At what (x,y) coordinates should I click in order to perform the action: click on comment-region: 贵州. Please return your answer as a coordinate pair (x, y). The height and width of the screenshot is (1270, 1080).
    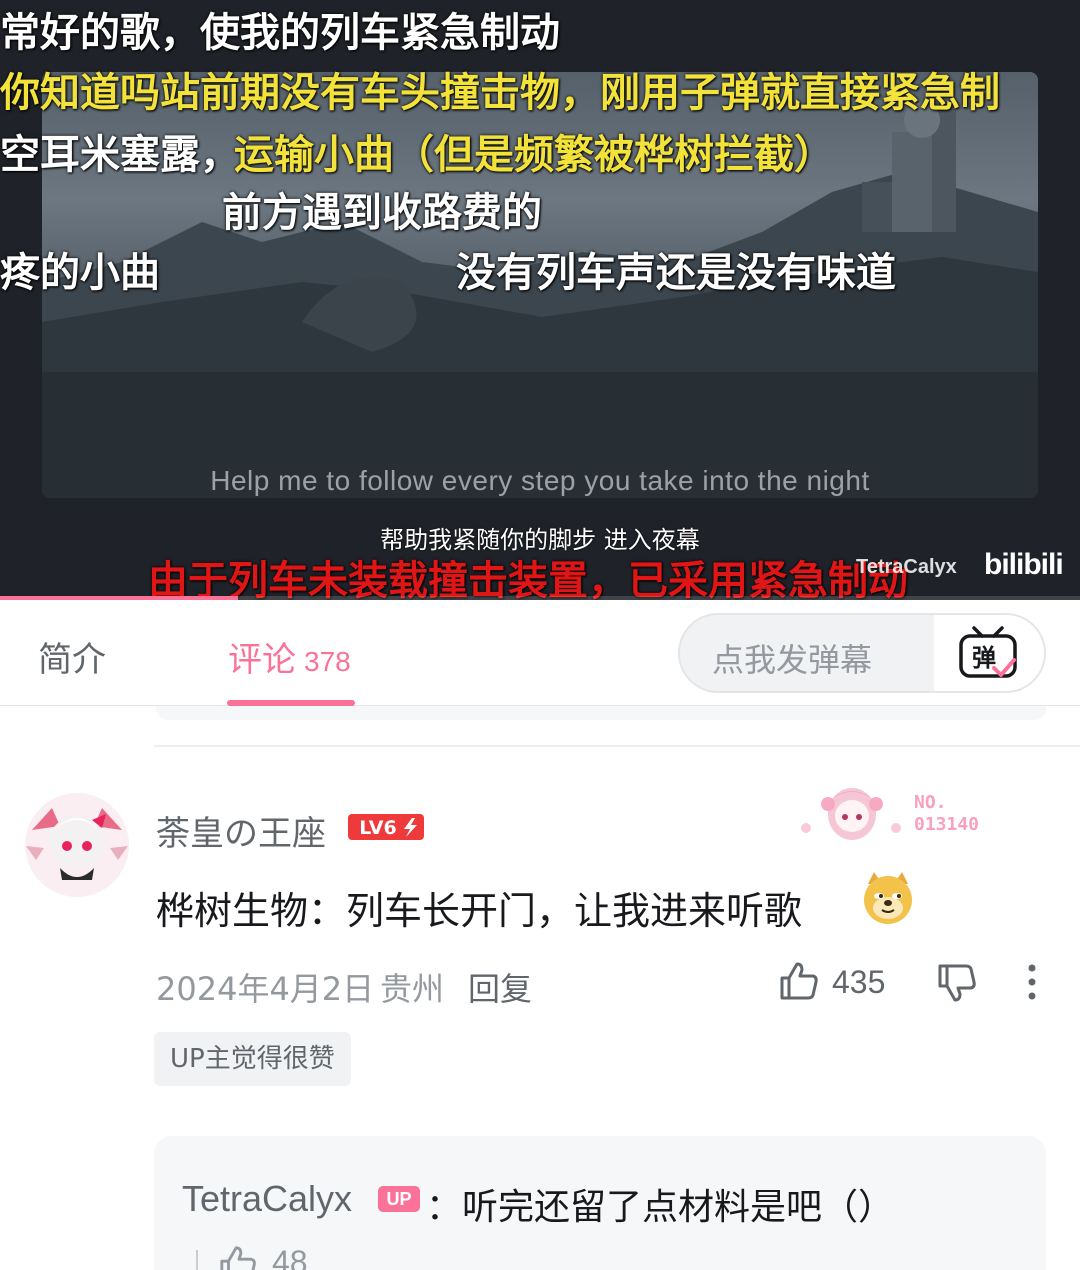
    Looking at the image, I should click on (412, 989).